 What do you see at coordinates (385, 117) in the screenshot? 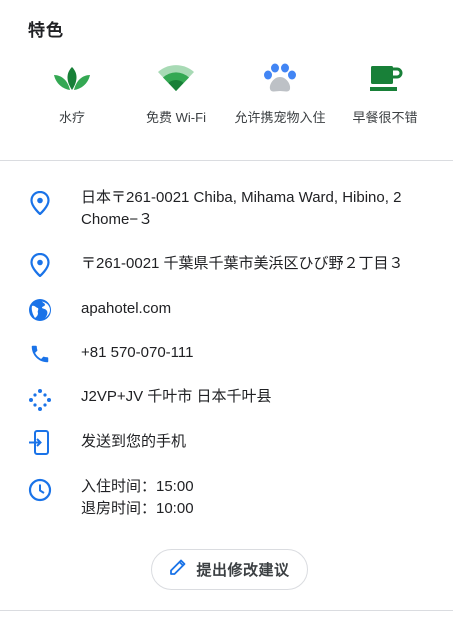
I see `feature-breakfast-label: 早餐很不错` at bounding box center [385, 117].